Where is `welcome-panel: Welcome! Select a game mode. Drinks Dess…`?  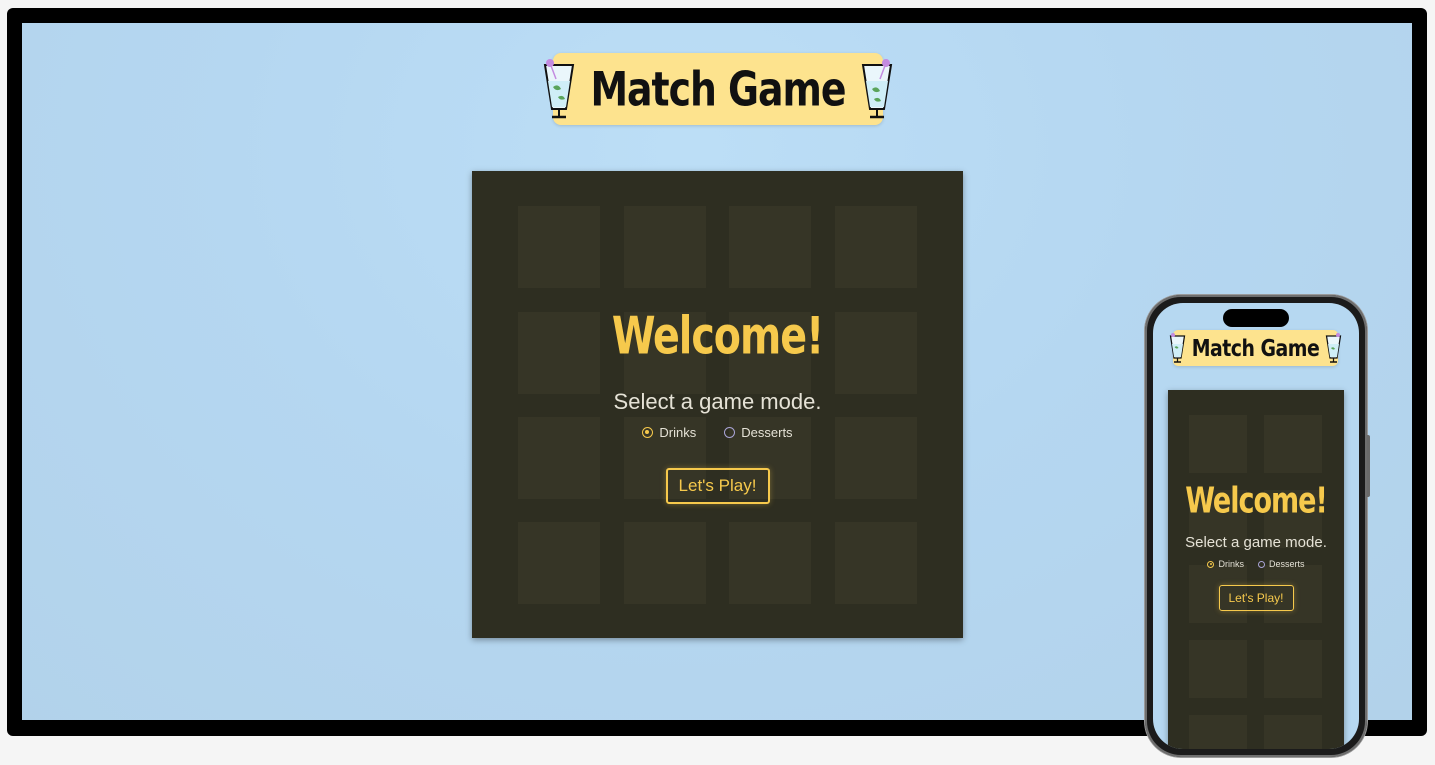
welcome-panel: Welcome! Select a game mode. Drinks Dess… is located at coordinates (717, 405).